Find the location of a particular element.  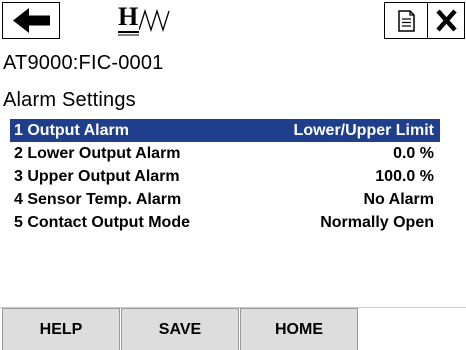

softkey-bar: HELP SAVE HOME is located at coordinates (180, 329).